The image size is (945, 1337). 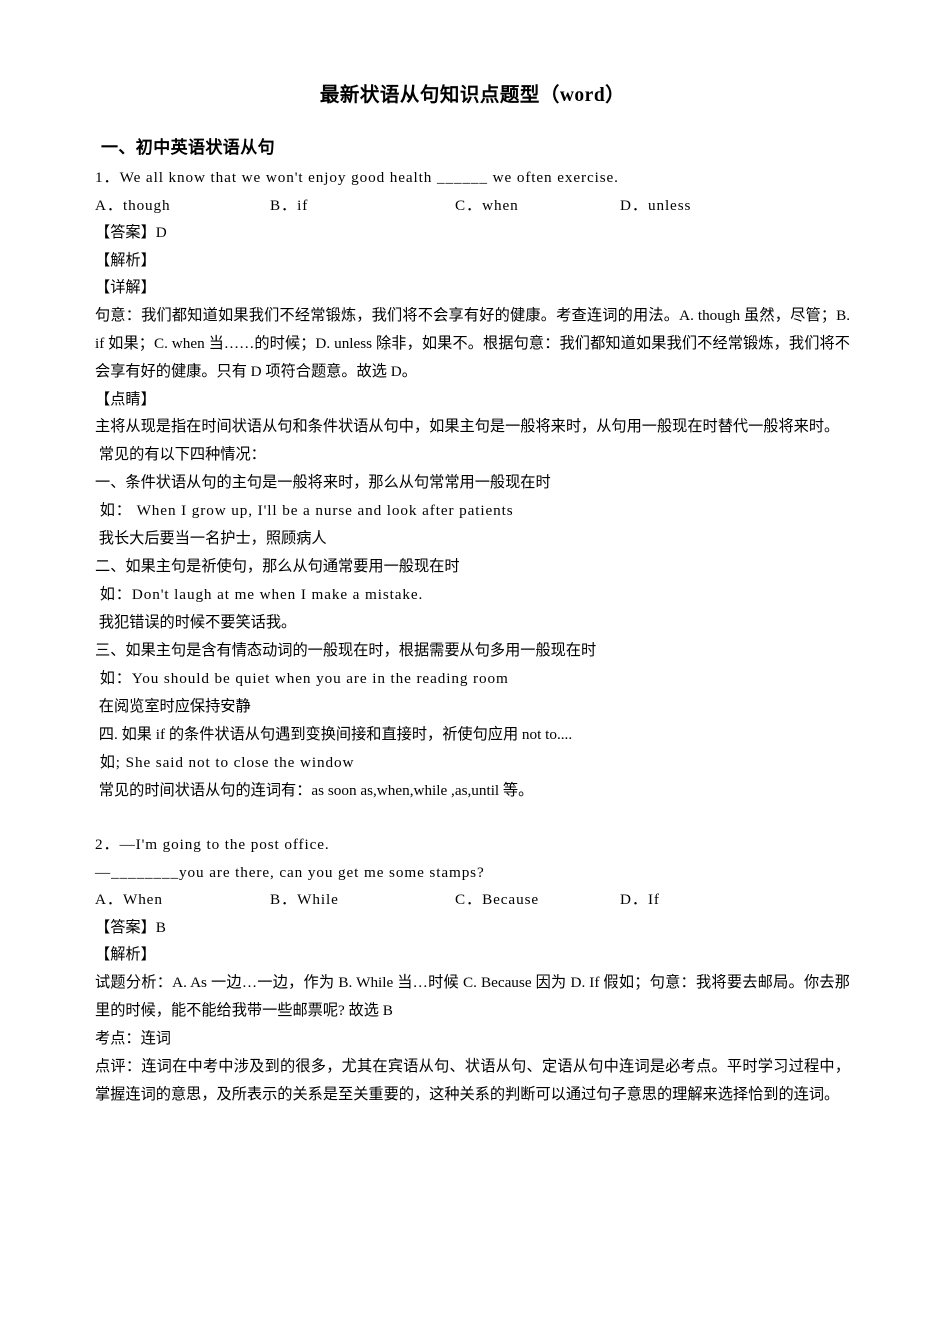 I want to click on question-1-analysis-label: 【解析】, so click(x=125, y=260).